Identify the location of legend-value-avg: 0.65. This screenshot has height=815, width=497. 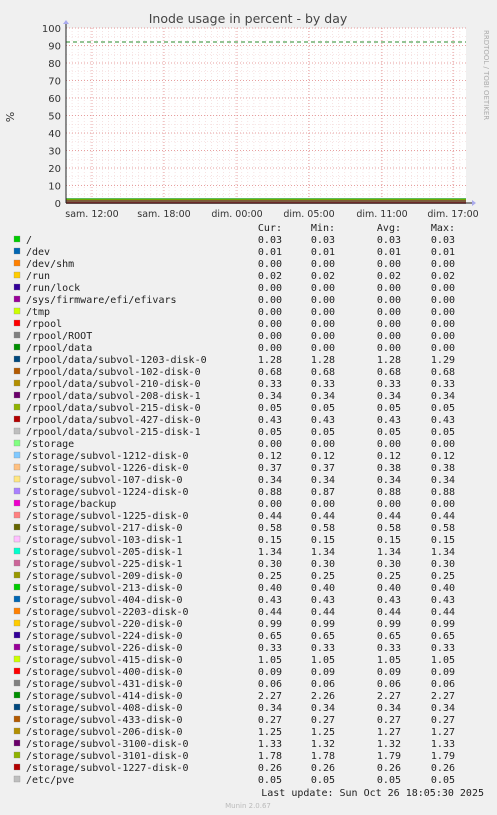
(389, 636).